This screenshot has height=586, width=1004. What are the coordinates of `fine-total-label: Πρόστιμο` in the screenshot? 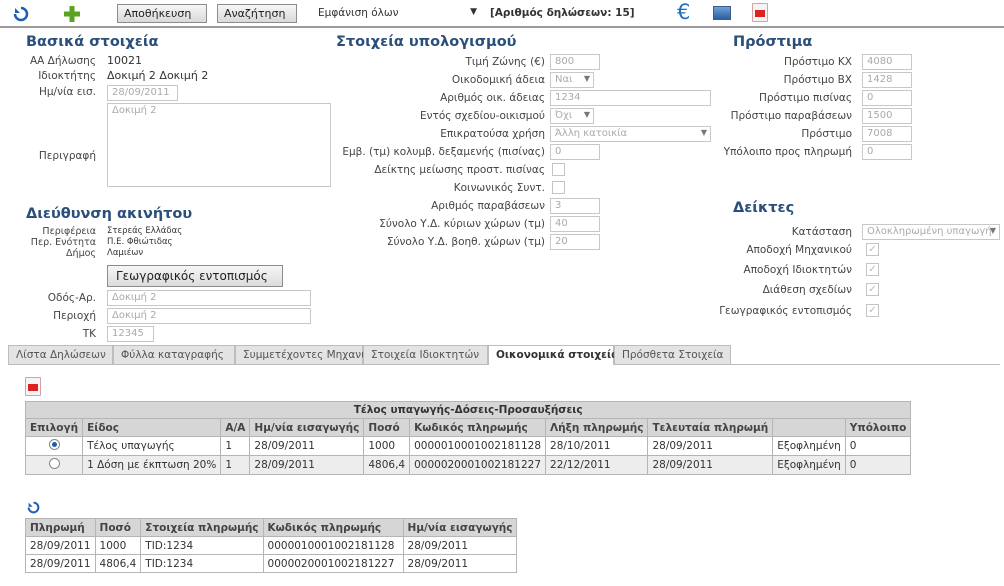 It's located at (826, 134).